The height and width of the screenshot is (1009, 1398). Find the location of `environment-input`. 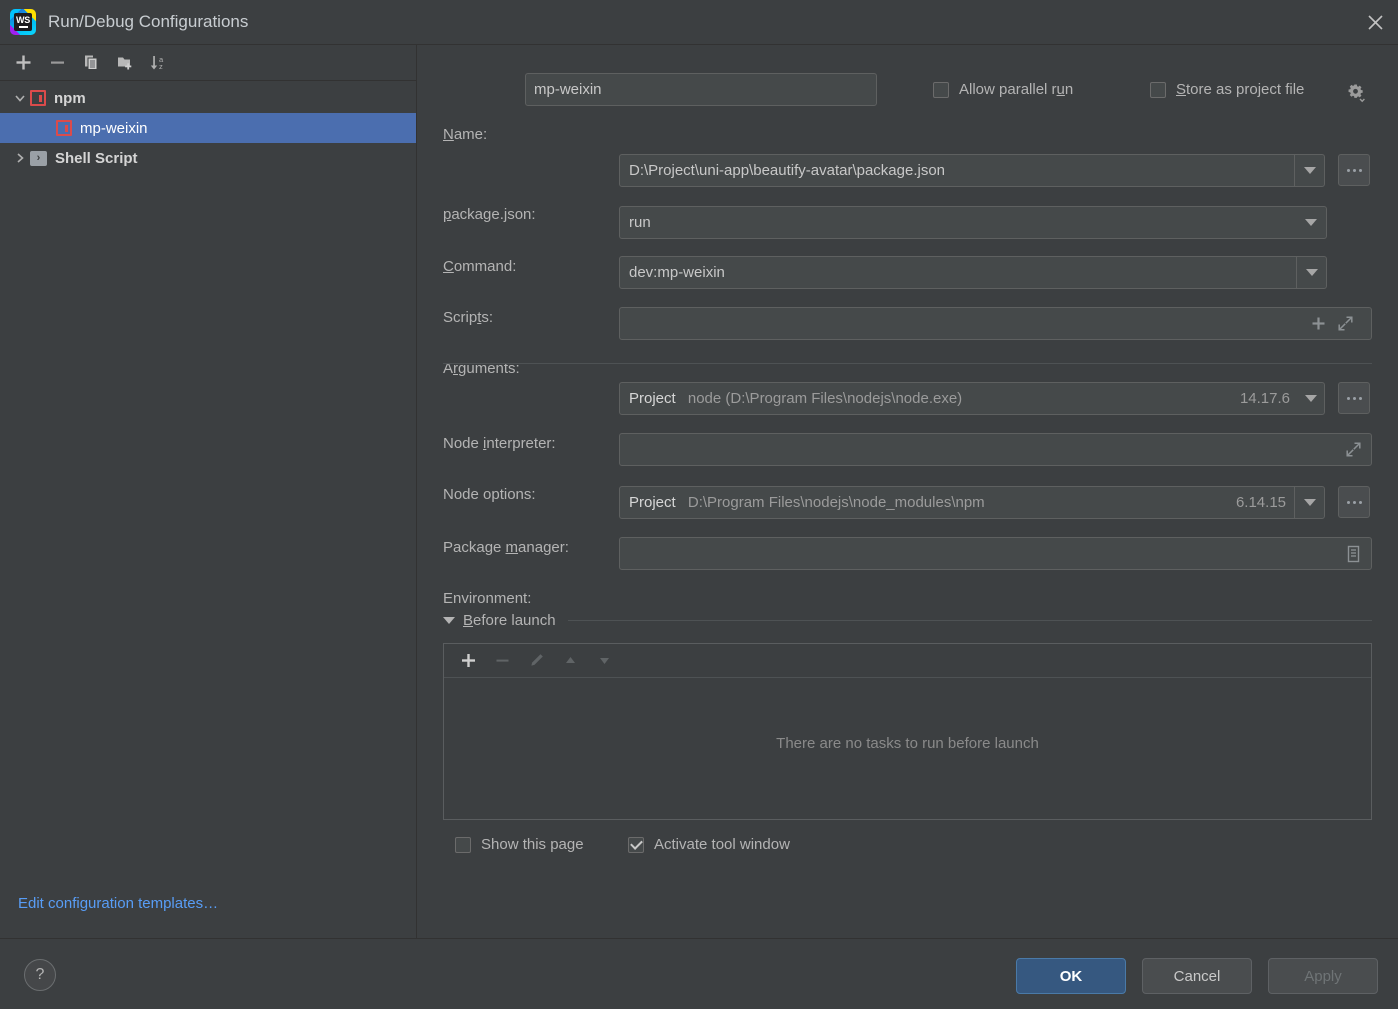

environment-input is located at coordinates (995, 553).